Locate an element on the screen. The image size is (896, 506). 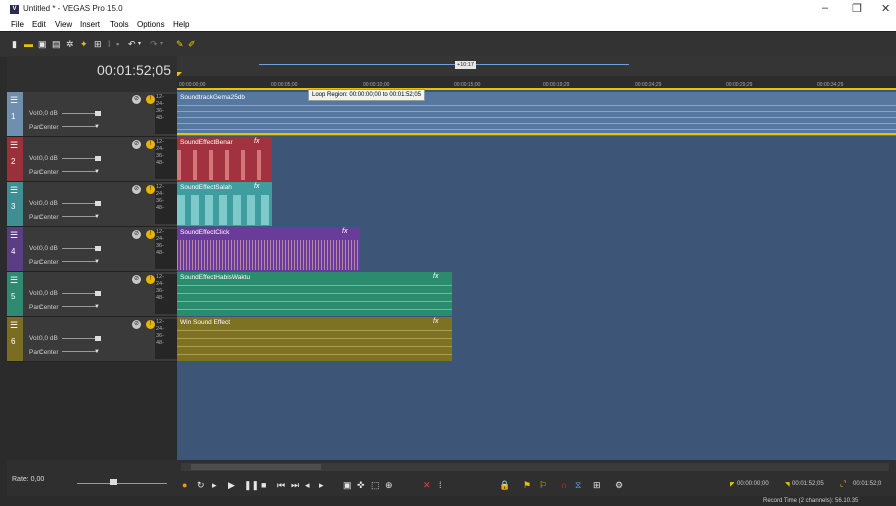
plugin-icon: ✦ is located at coordinates (84, 44).